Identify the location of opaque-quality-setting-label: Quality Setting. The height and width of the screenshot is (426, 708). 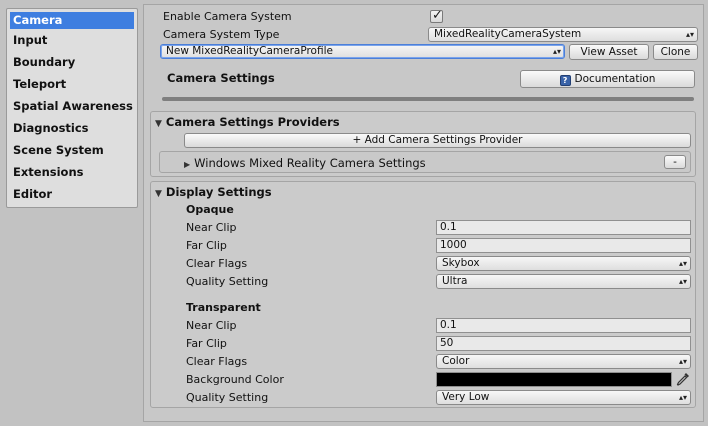
(227, 281).